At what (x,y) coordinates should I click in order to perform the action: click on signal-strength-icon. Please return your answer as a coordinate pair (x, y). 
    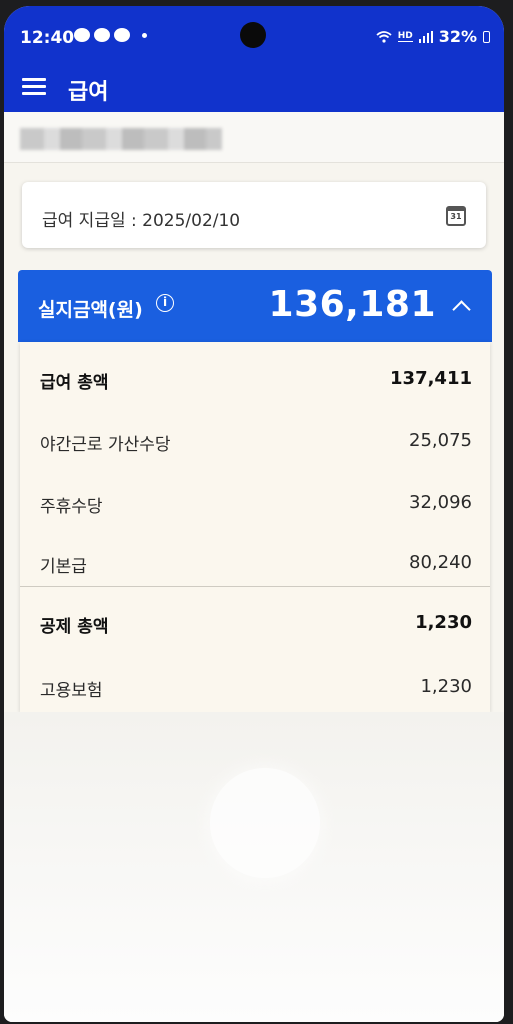
    Looking at the image, I should click on (425, 36).